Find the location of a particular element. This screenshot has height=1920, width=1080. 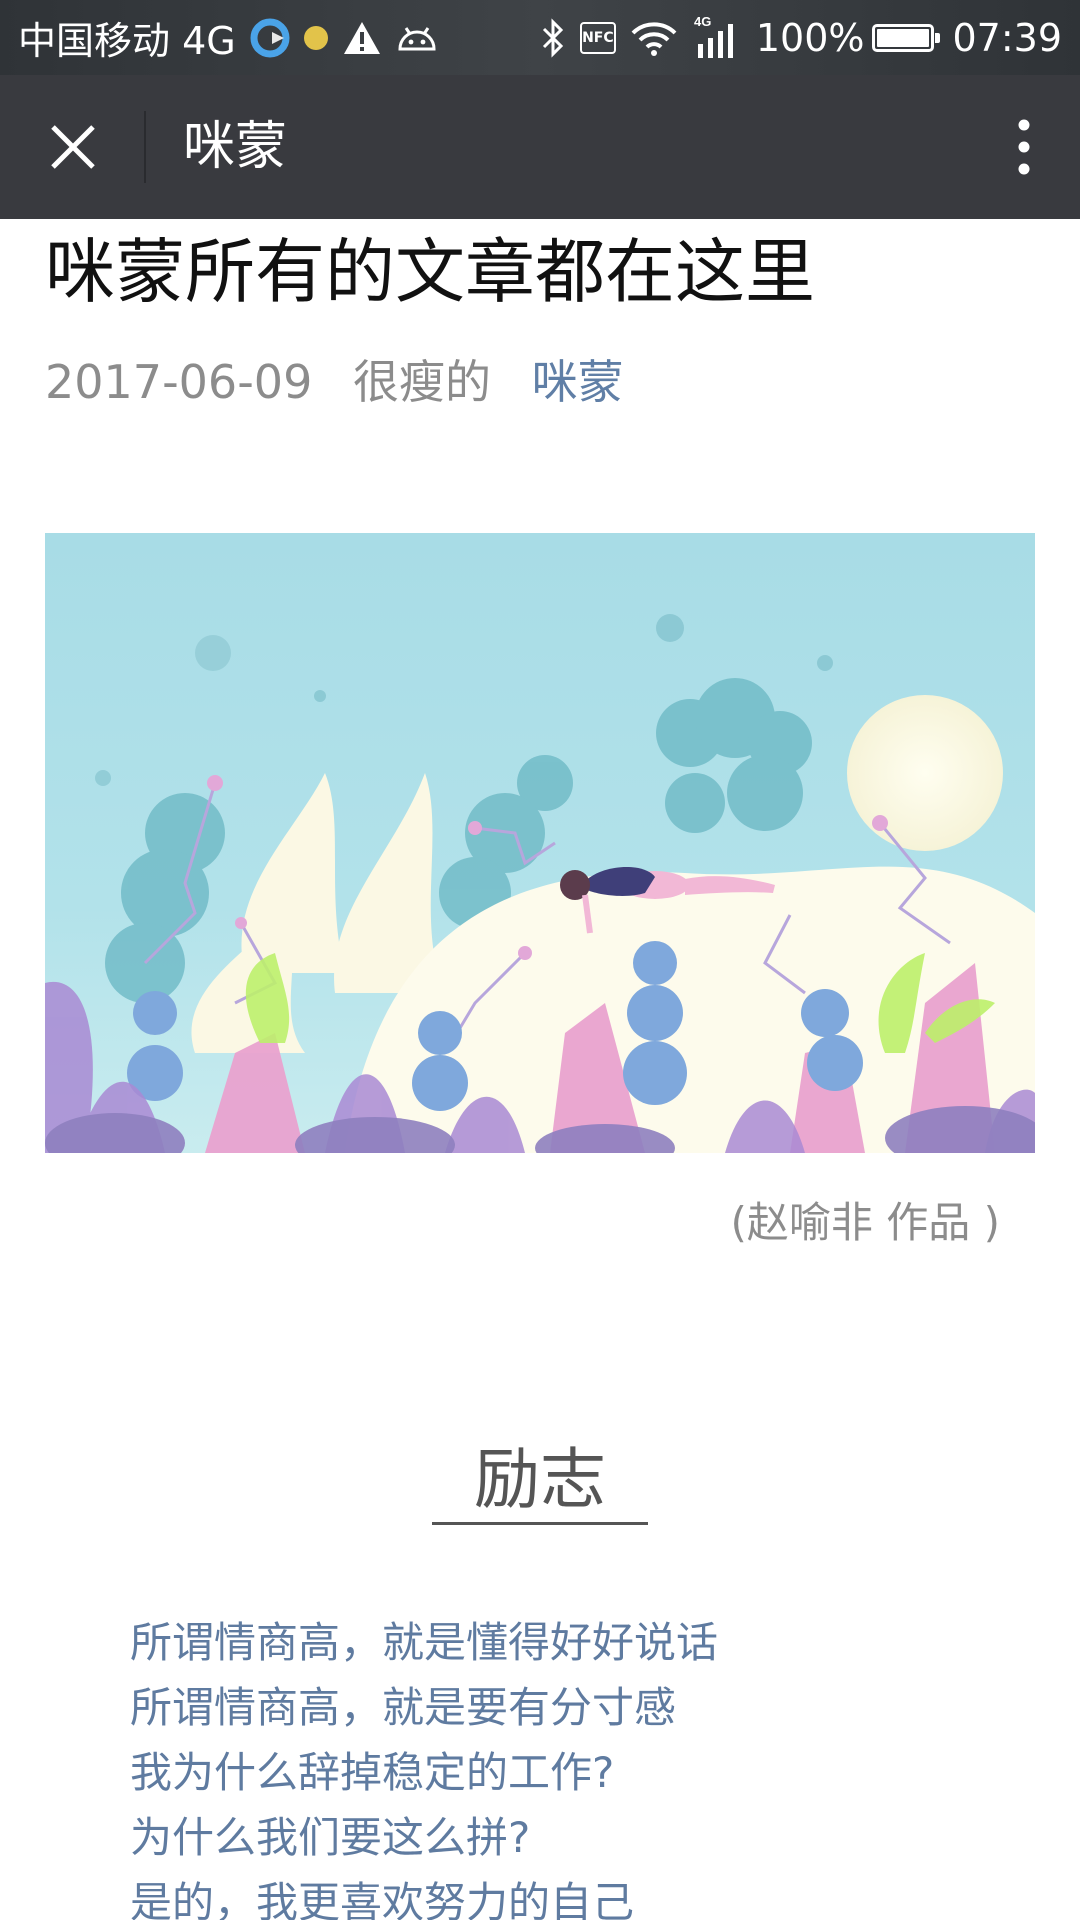

article-title: 咪蒙所有的文章都在这里 is located at coordinates (430, 272).